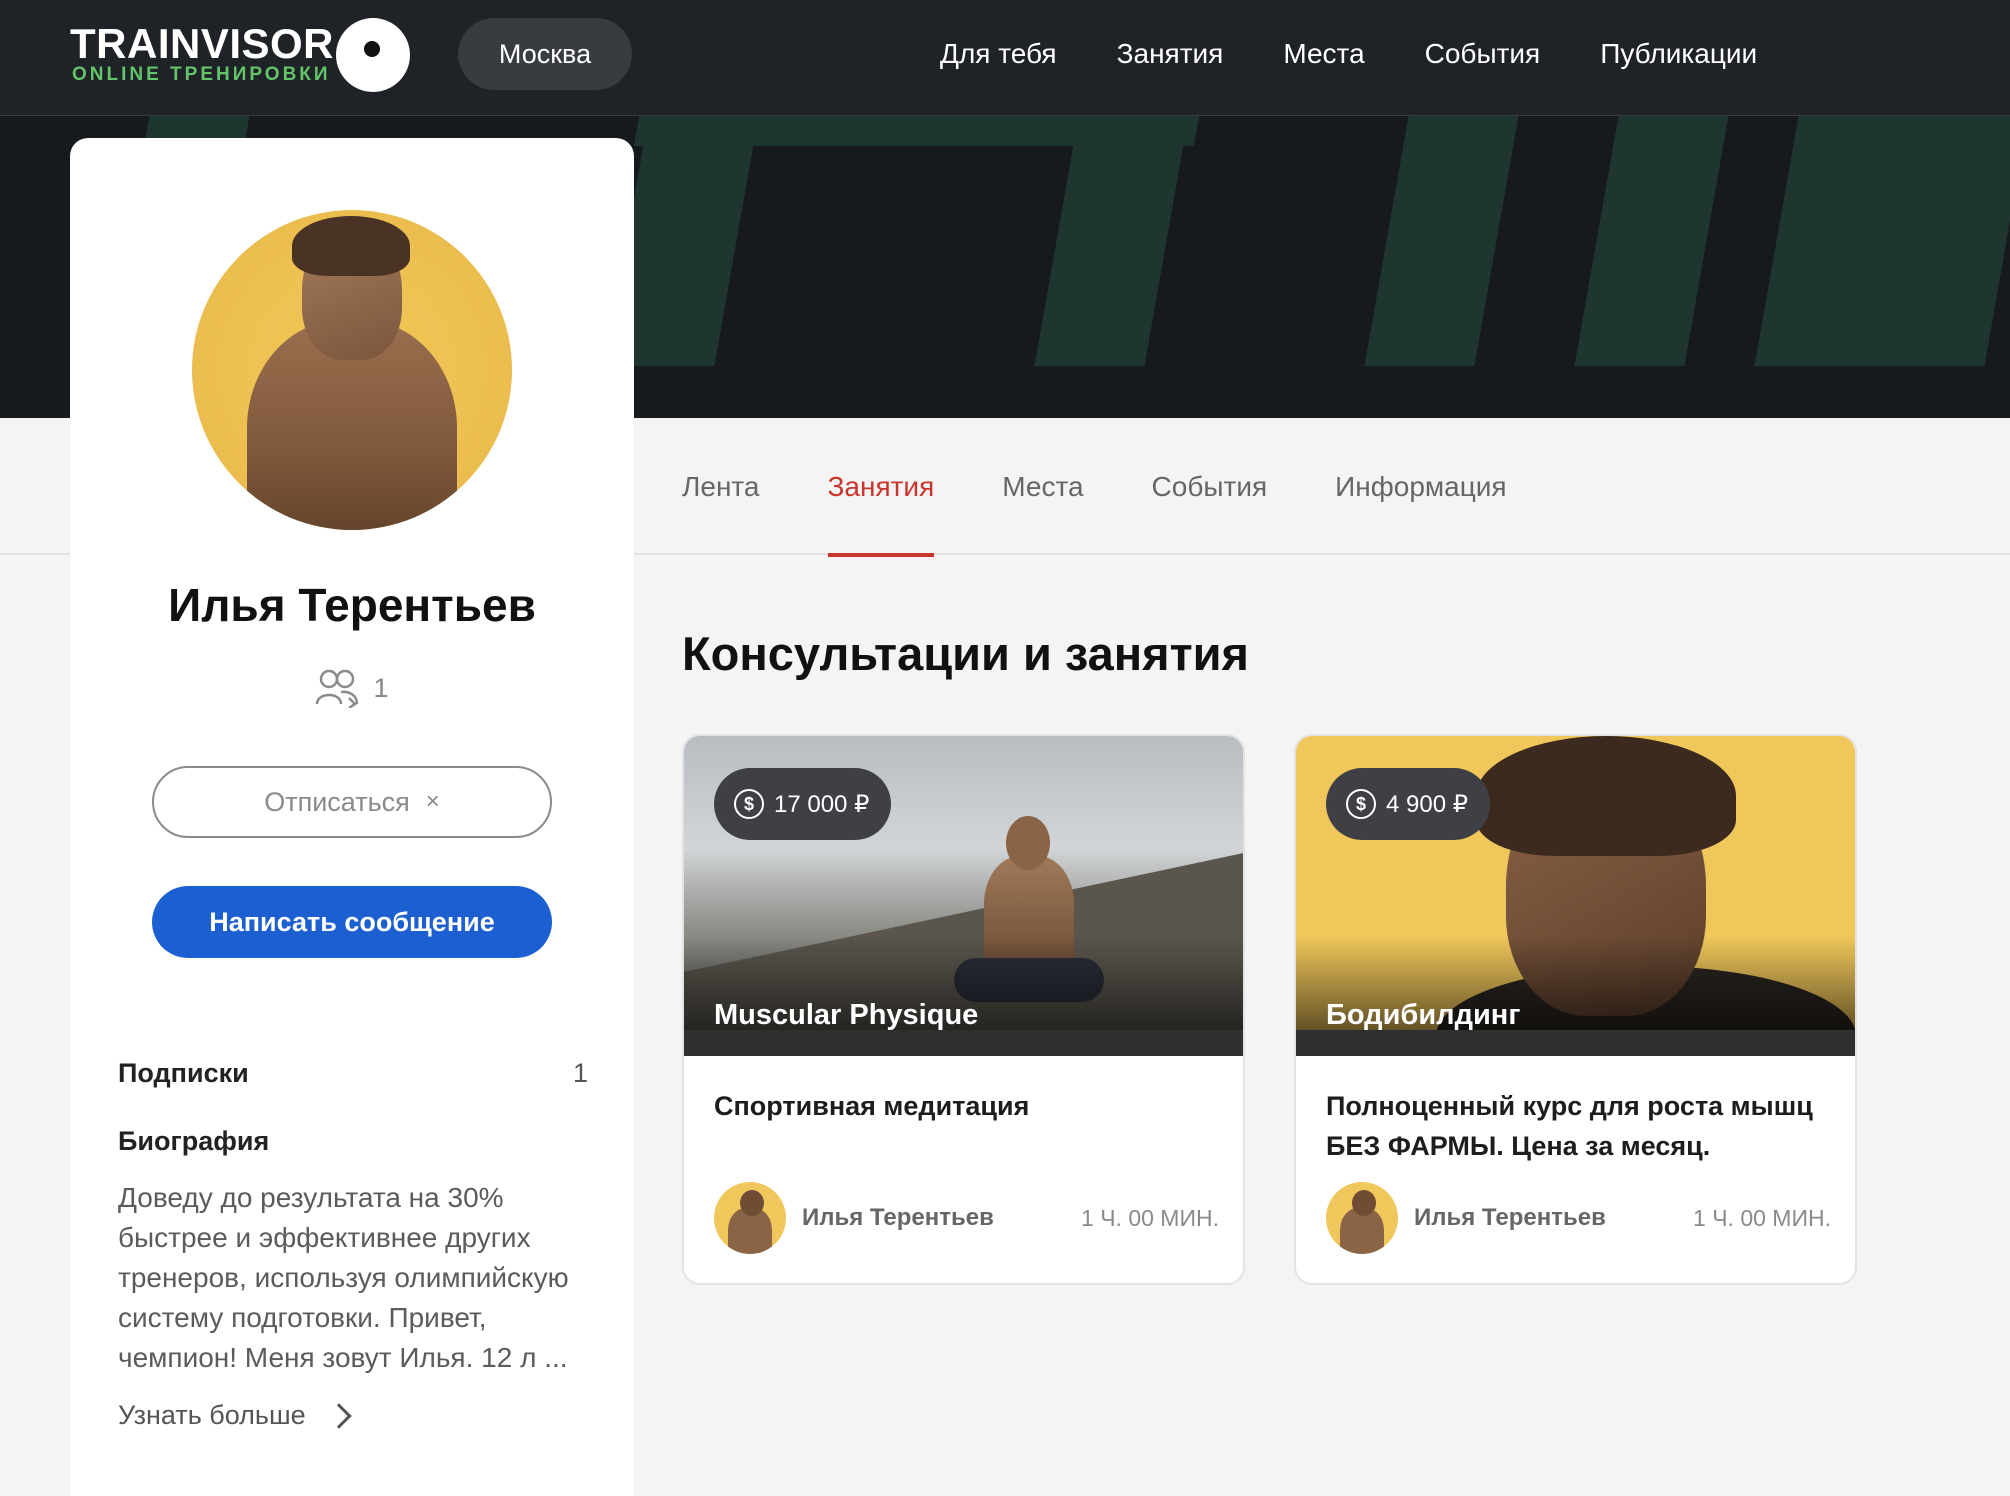 This screenshot has width=2010, height=1496. I want to click on nav-link-classes: Занятия, so click(1170, 54).